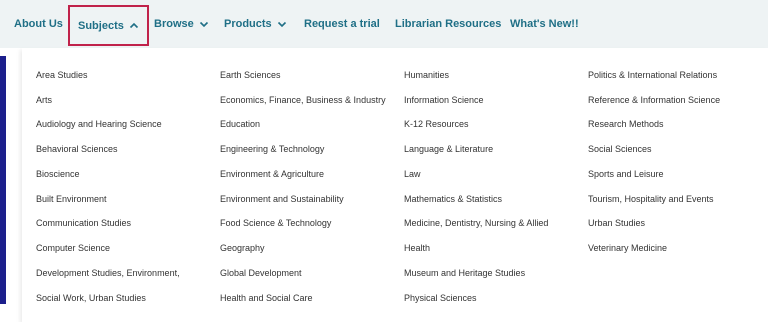 This screenshot has width=768, height=322. What do you see at coordinates (654, 100) in the screenshot?
I see `subject-link: Reference & Information Science` at bounding box center [654, 100].